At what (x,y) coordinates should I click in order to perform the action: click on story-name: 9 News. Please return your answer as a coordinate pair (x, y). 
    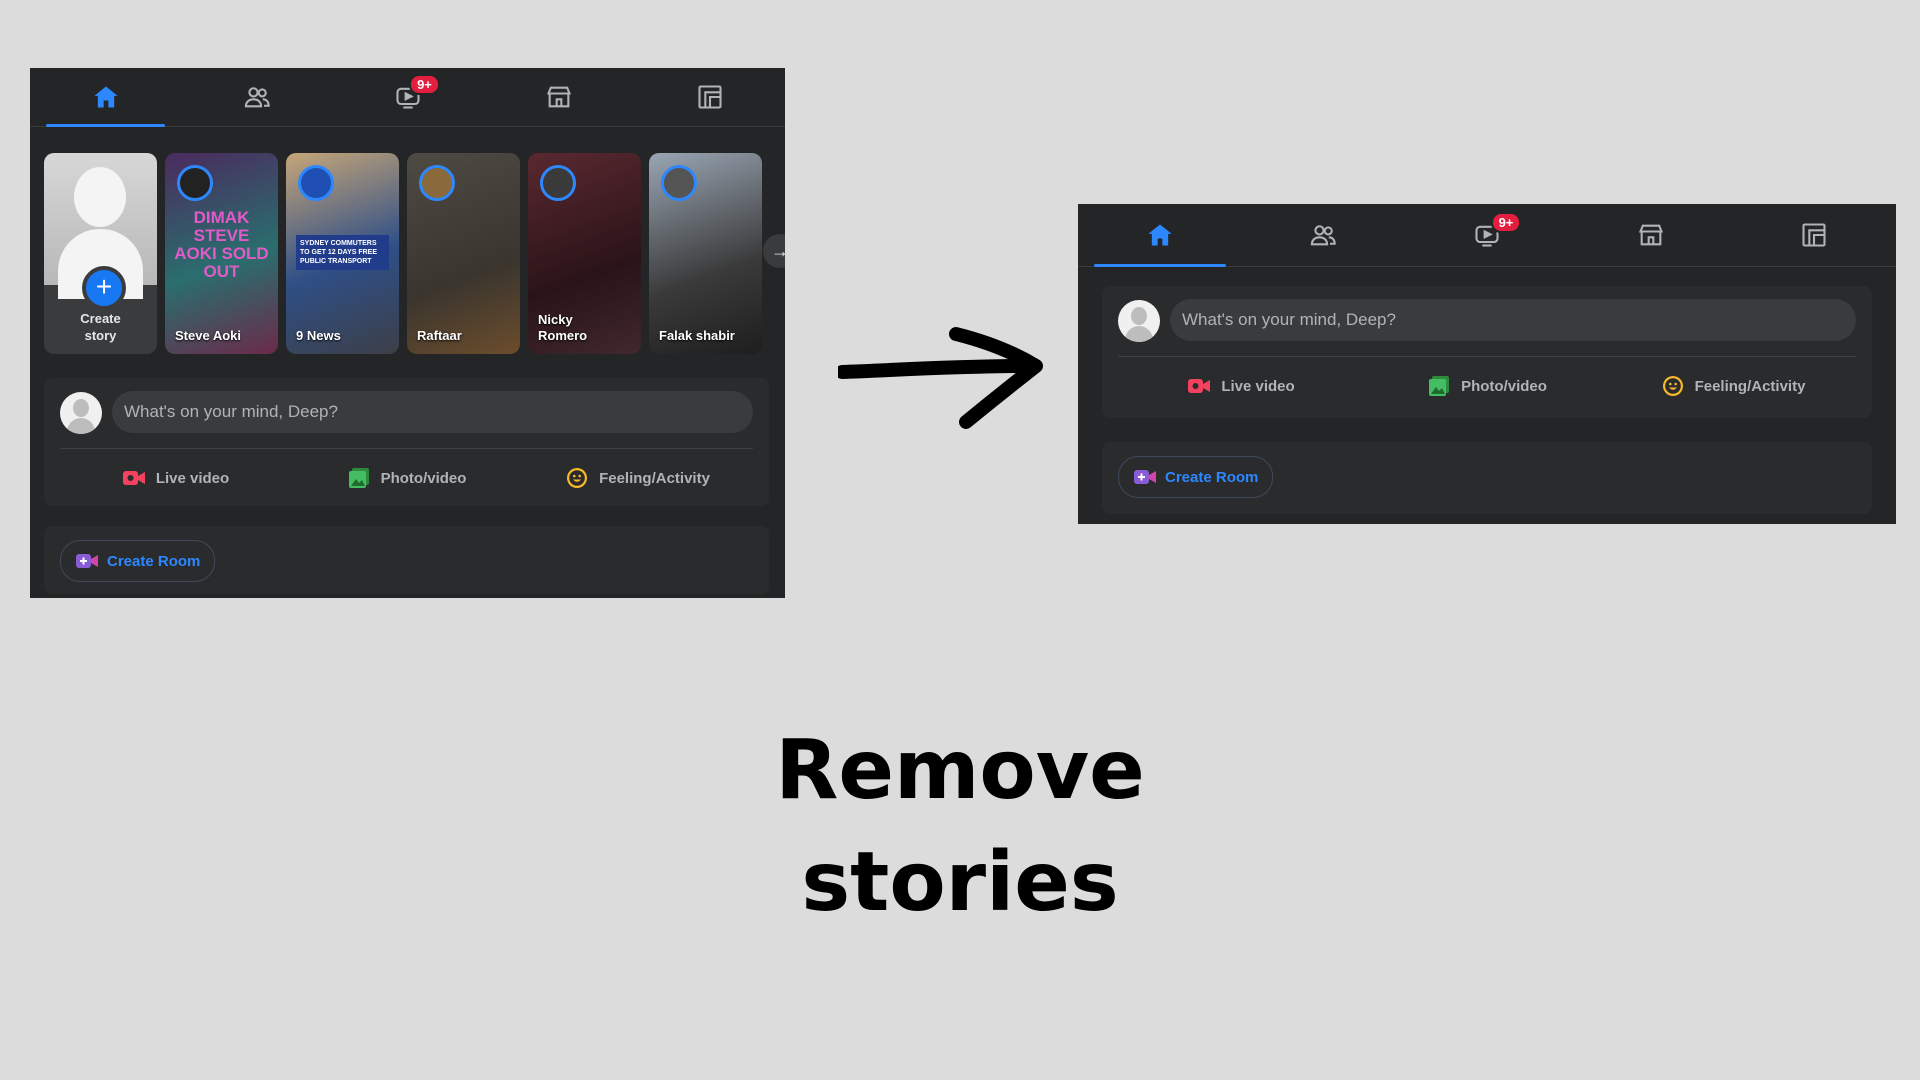
    Looking at the image, I should click on (318, 335).